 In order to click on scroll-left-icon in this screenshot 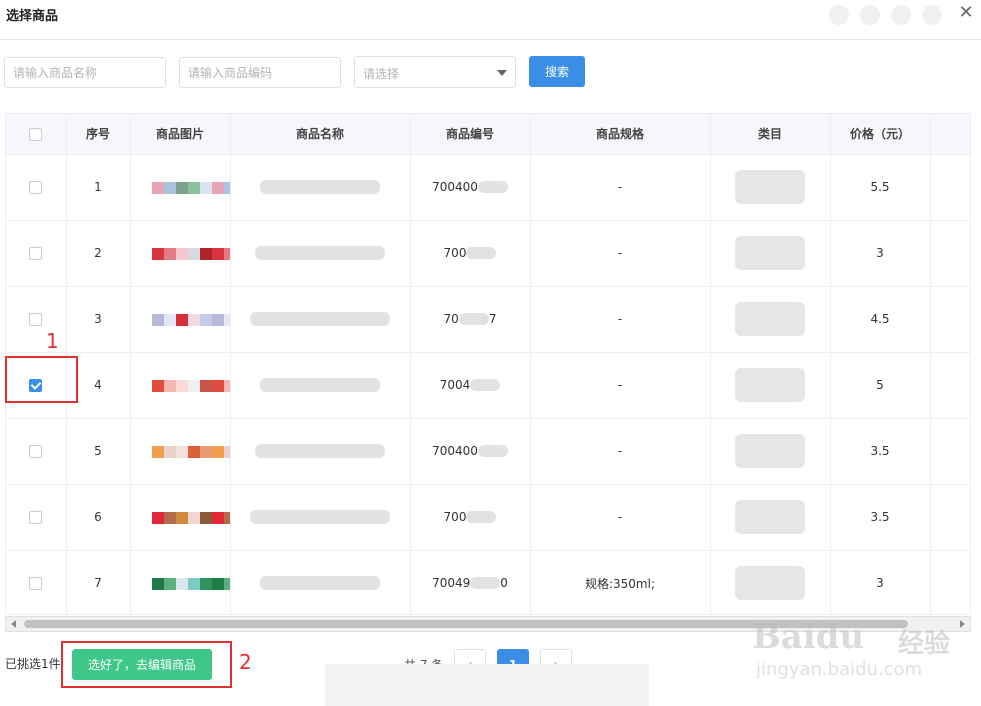, I will do `click(13, 624)`.